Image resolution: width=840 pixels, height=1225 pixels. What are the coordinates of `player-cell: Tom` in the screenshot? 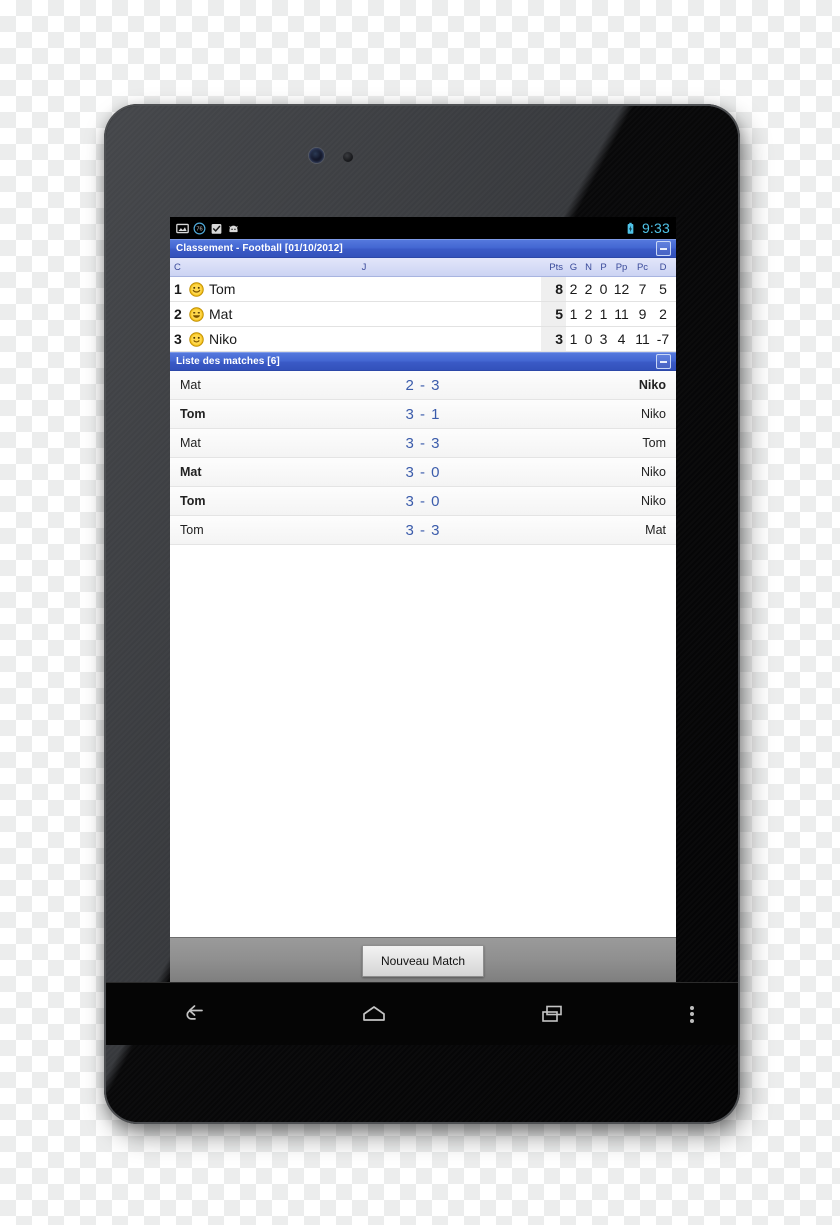 It's located at (364, 289).